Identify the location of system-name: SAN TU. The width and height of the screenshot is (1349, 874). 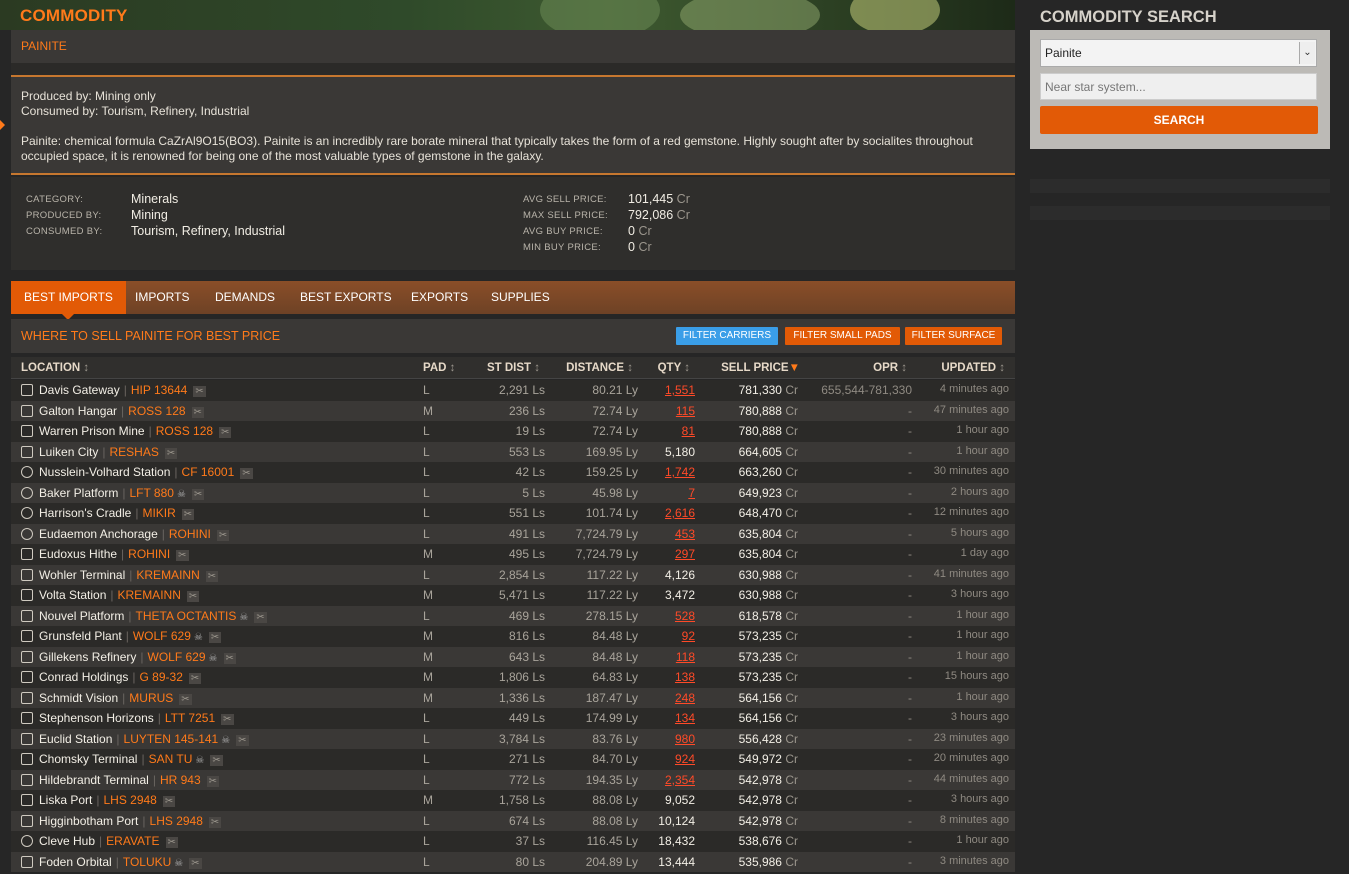
(171, 759).